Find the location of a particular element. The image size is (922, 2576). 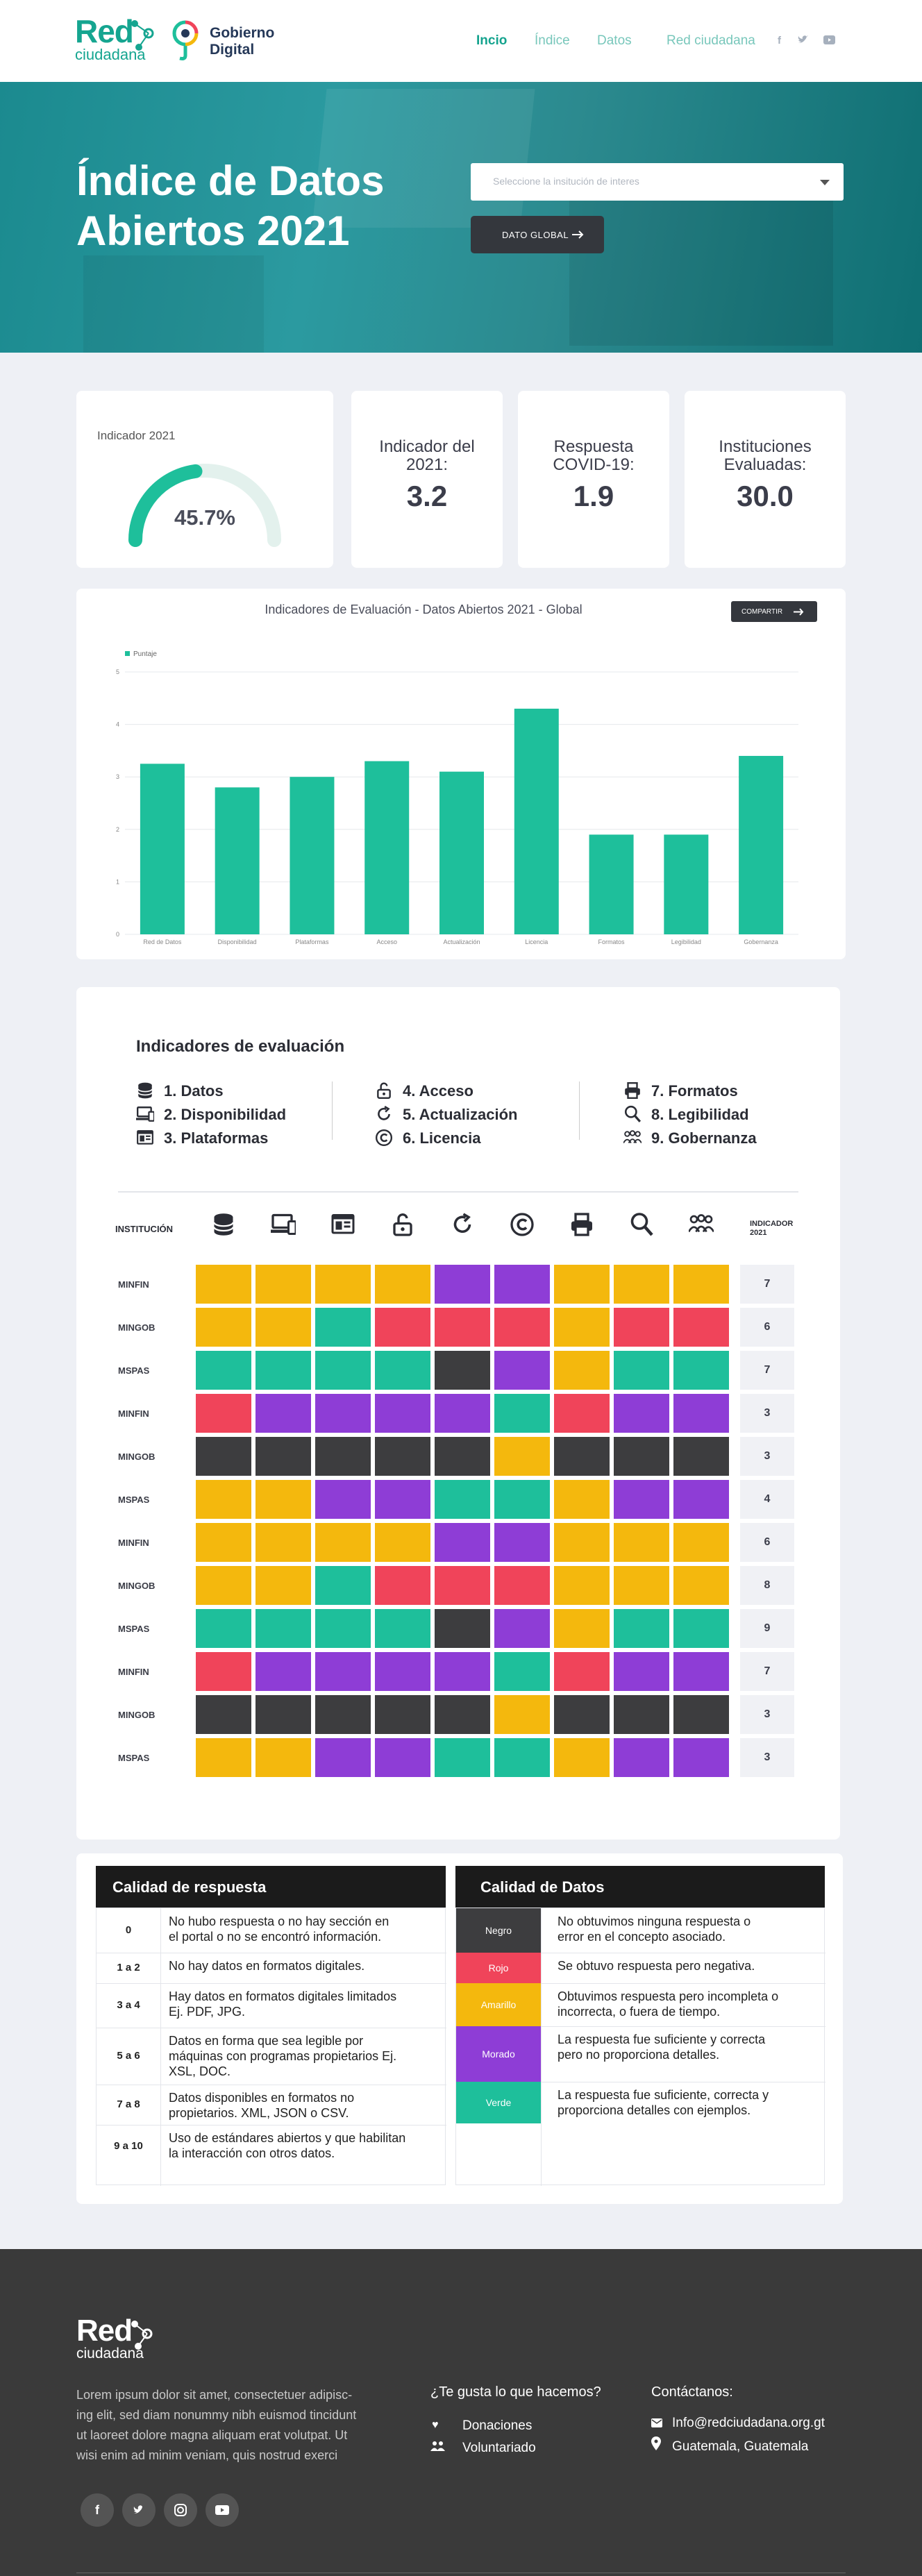

footer-link-donaciones: Donaciones is located at coordinates (497, 2426).